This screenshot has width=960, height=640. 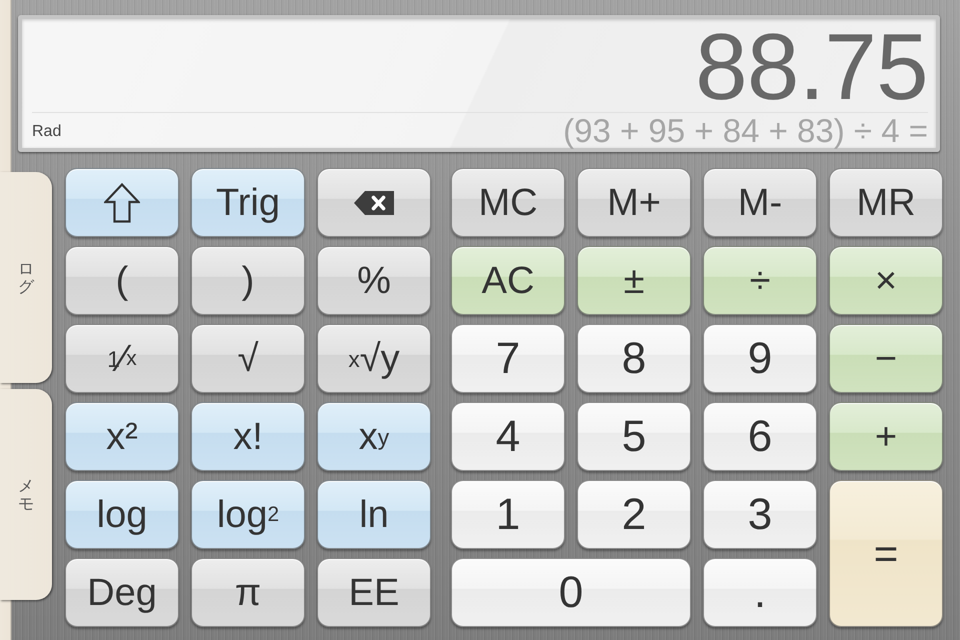 What do you see at coordinates (886, 280) in the screenshot?
I see `operator-key: ×` at bounding box center [886, 280].